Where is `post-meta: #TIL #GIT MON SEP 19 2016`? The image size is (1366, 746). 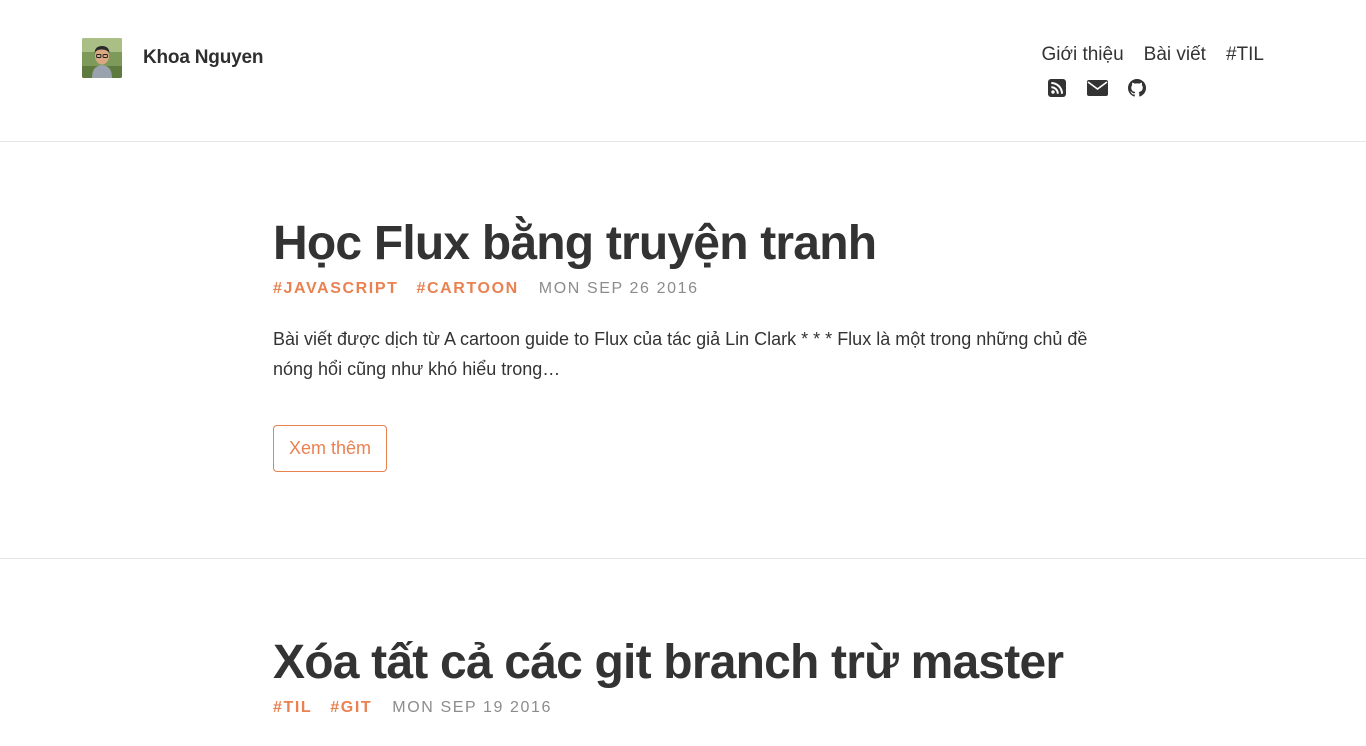 post-meta: #TIL #GIT MON SEP 19 2016 is located at coordinates (688, 708).